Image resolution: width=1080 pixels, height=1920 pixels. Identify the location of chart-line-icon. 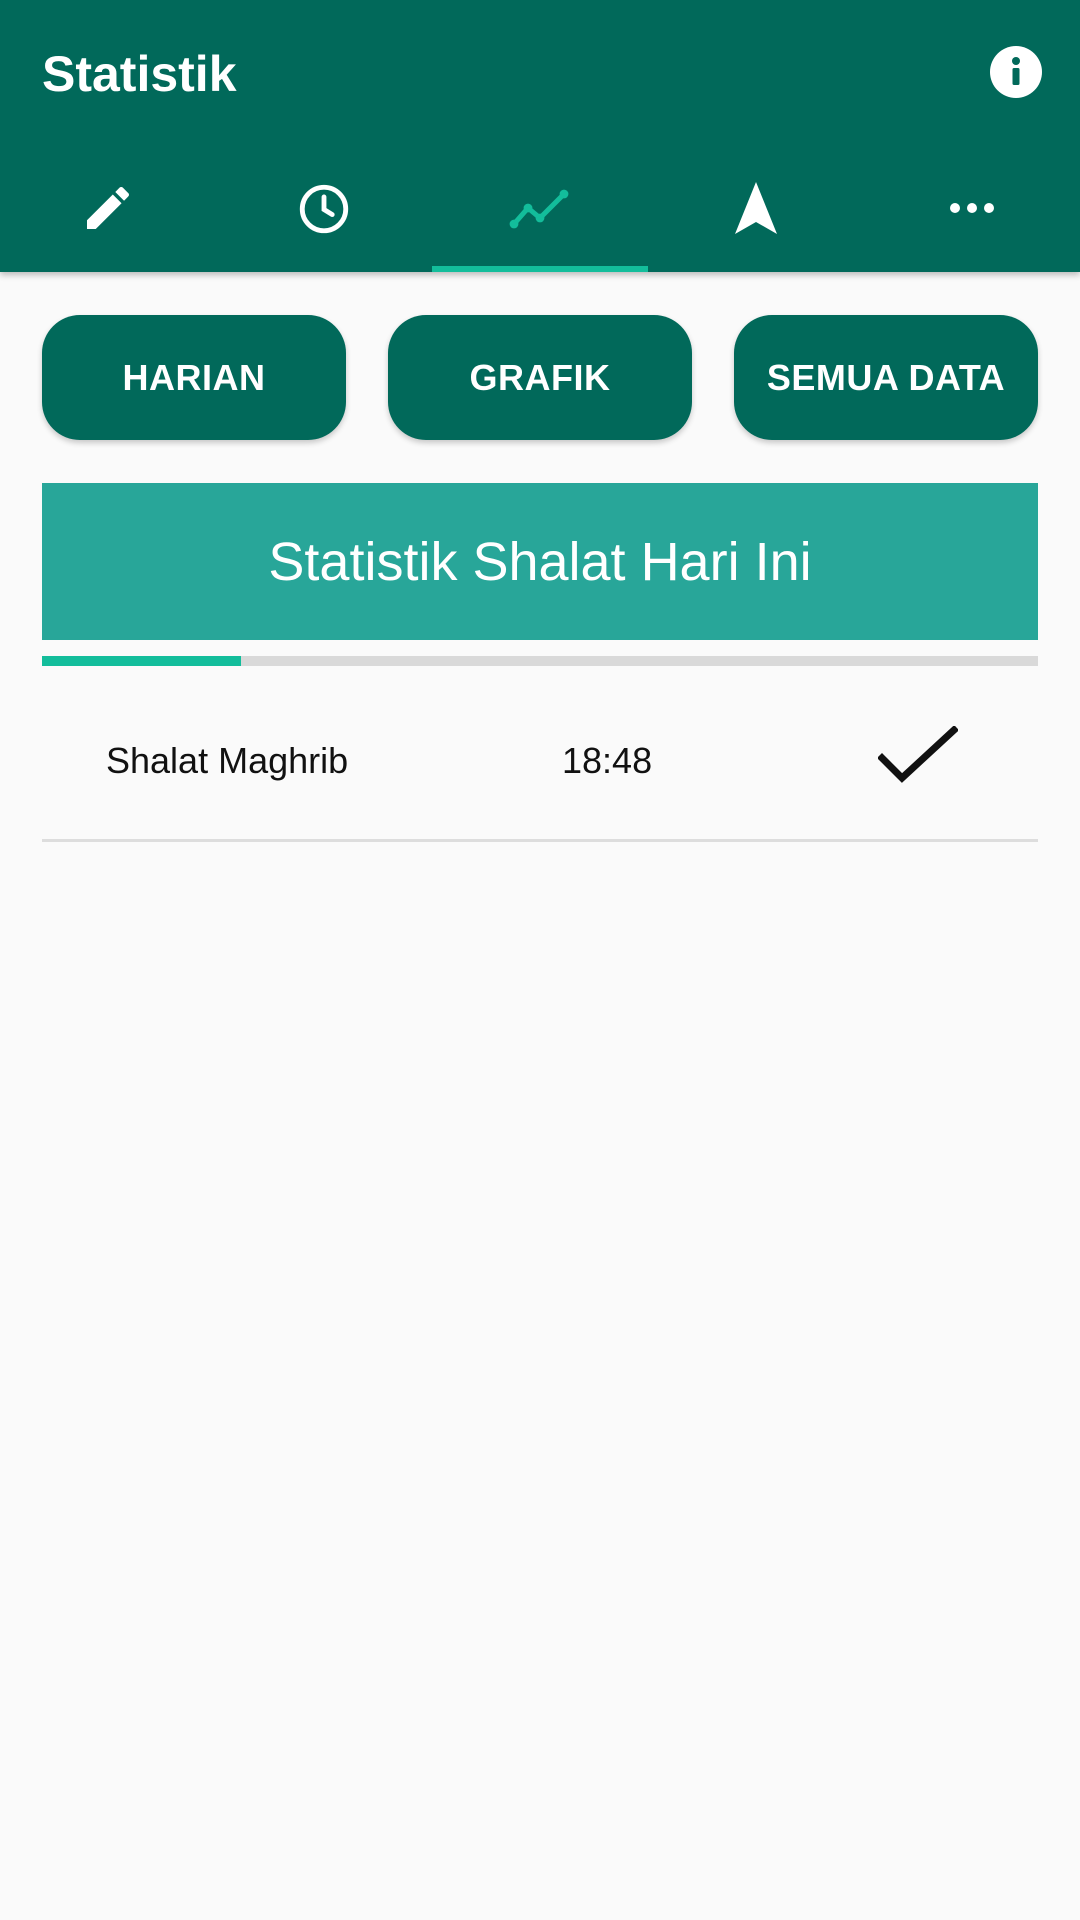
(539, 209).